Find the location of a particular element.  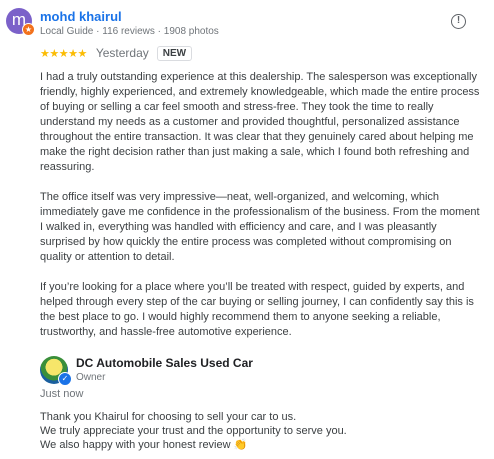

owner-role: Owner is located at coordinates (91, 377).